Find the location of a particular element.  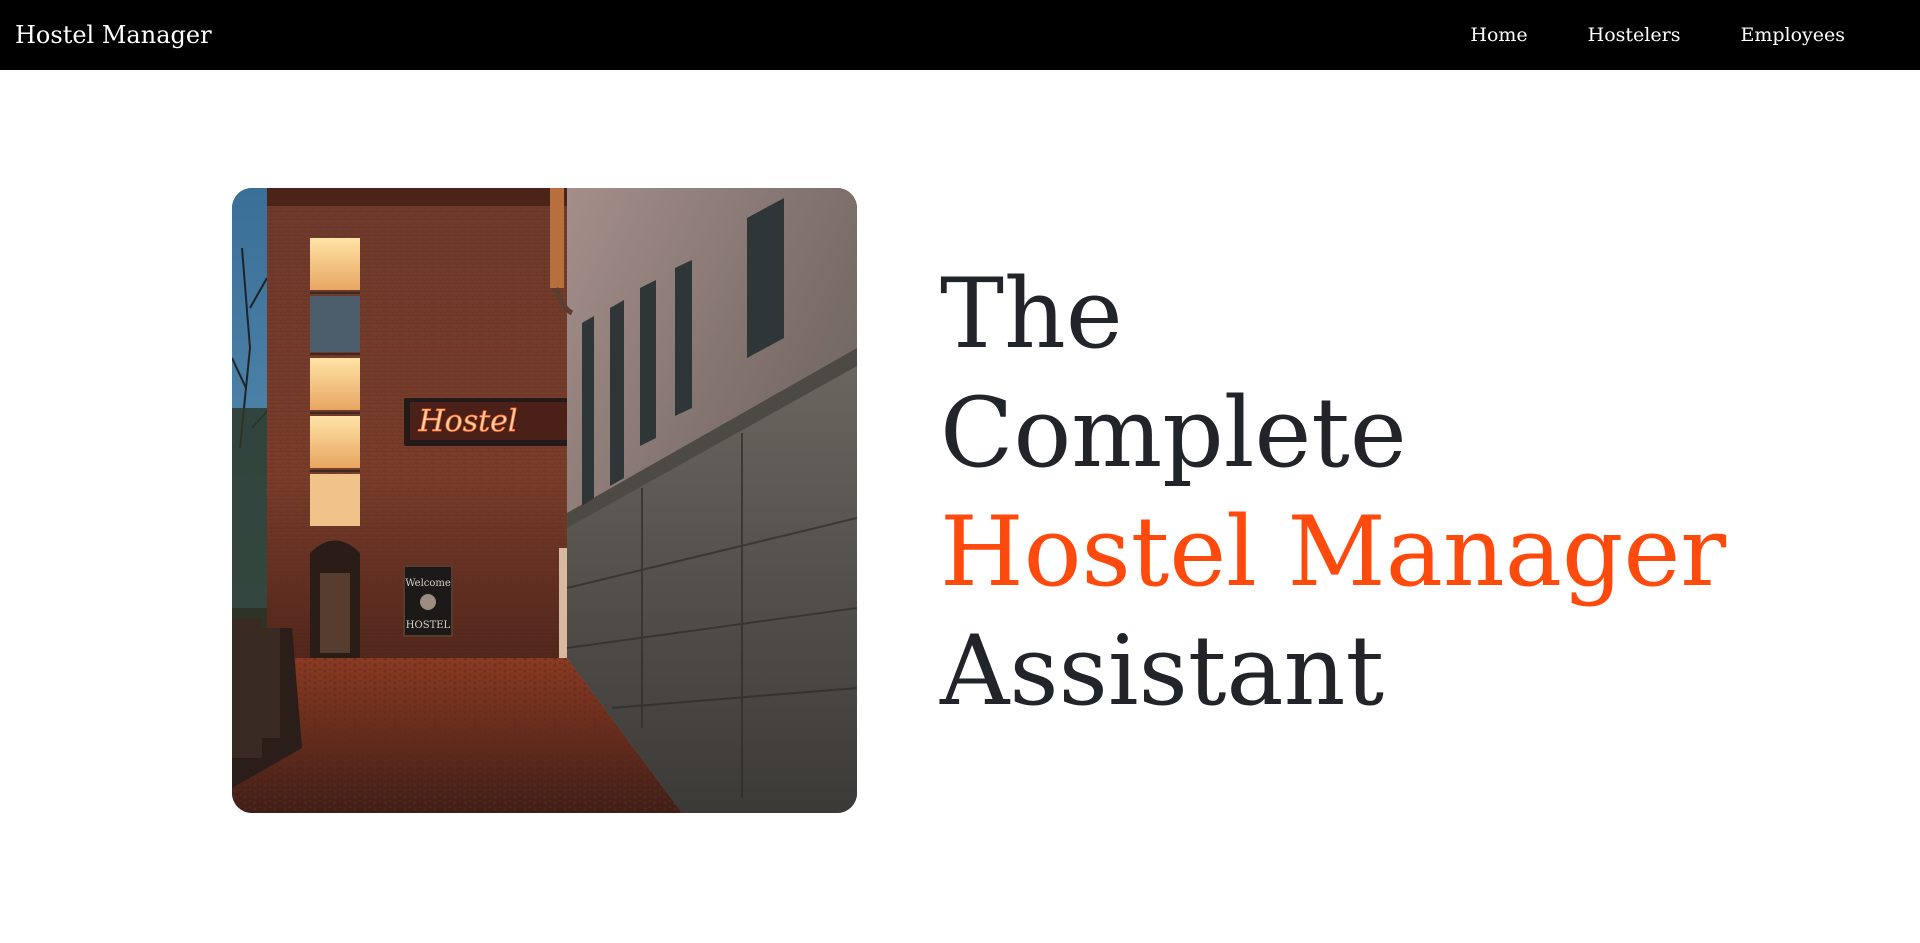

svg-text: Welcome is located at coordinates (428, 583).